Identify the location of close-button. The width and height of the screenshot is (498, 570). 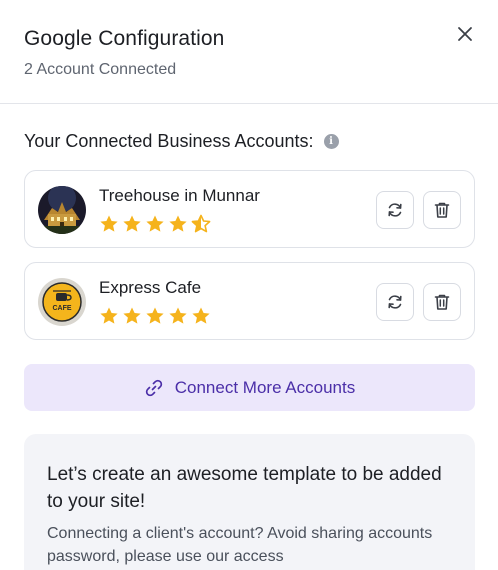
(465, 34).